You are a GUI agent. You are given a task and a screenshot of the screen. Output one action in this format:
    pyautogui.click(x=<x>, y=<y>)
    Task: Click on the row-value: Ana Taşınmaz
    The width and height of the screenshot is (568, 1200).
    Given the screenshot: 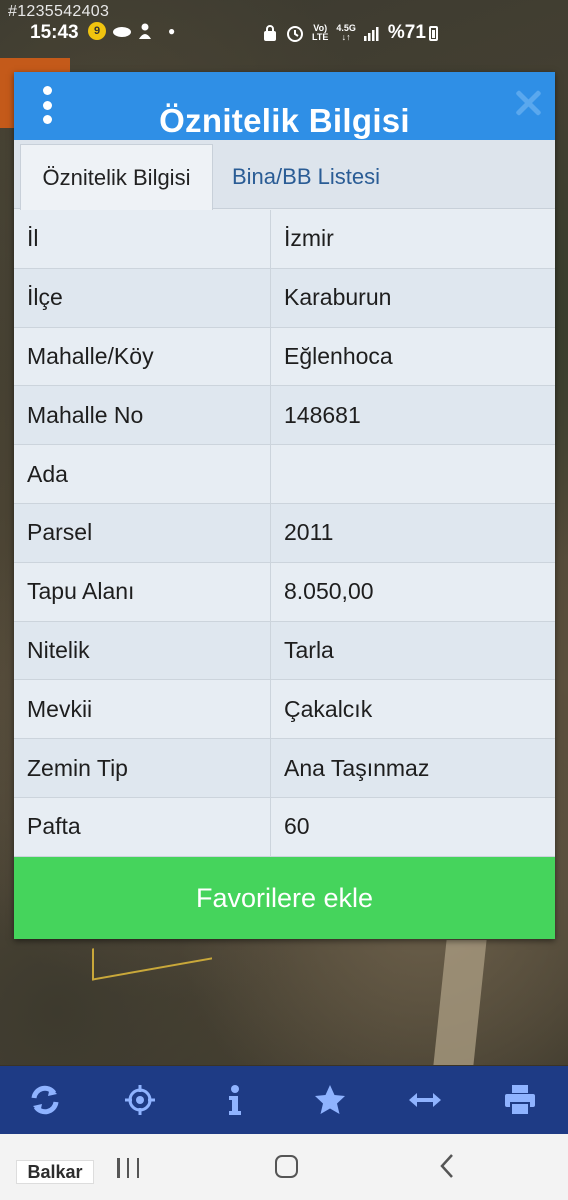 What is the action you would take?
    pyautogui.click(x=357, y=767)
    